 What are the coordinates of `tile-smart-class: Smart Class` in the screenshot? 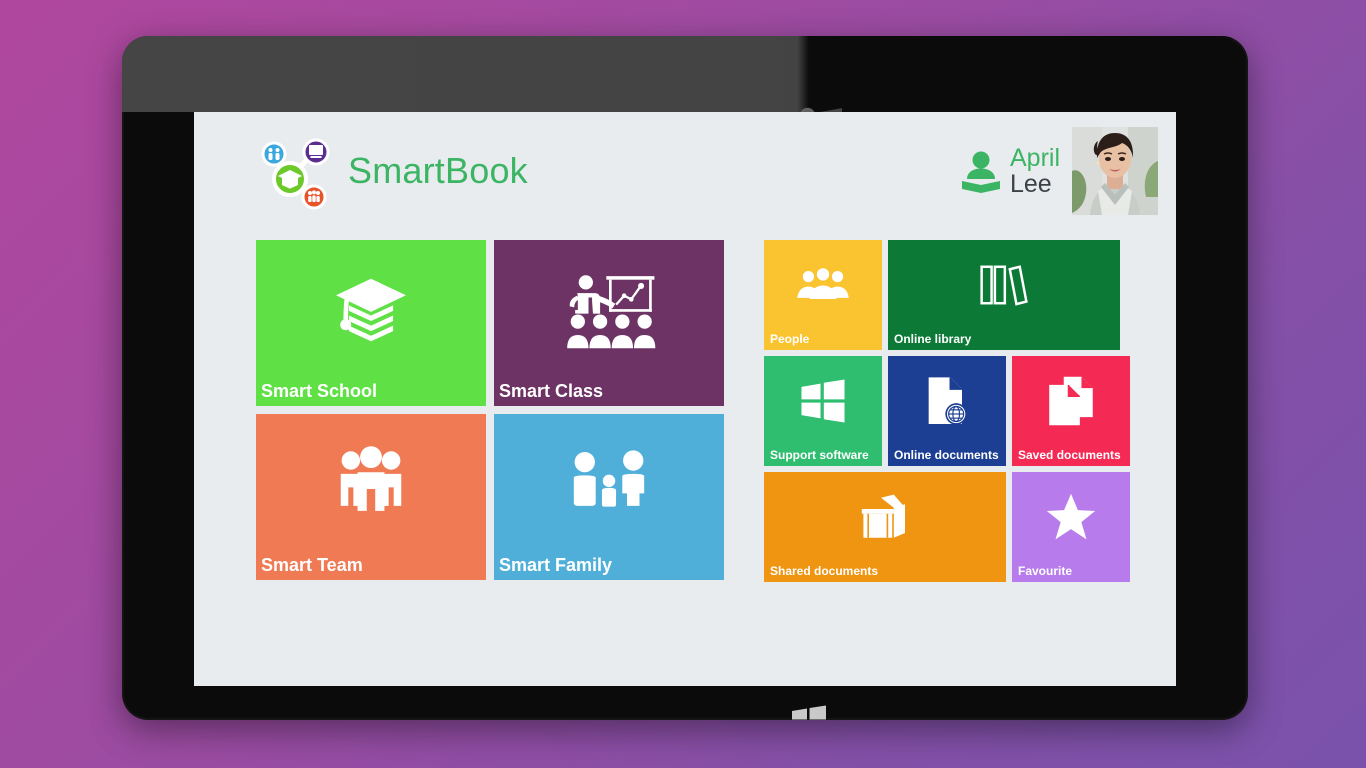 It's located at (609, 323).